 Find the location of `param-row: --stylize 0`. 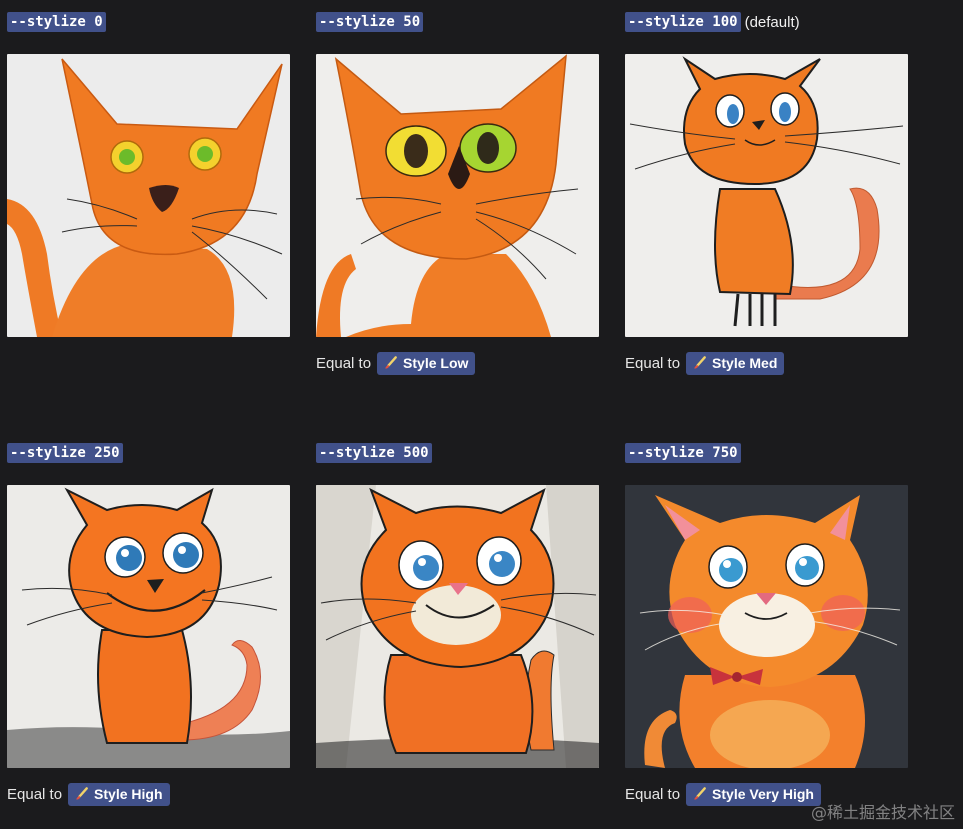

param-row: --stylize 0 is located at coordinates (152, 22).